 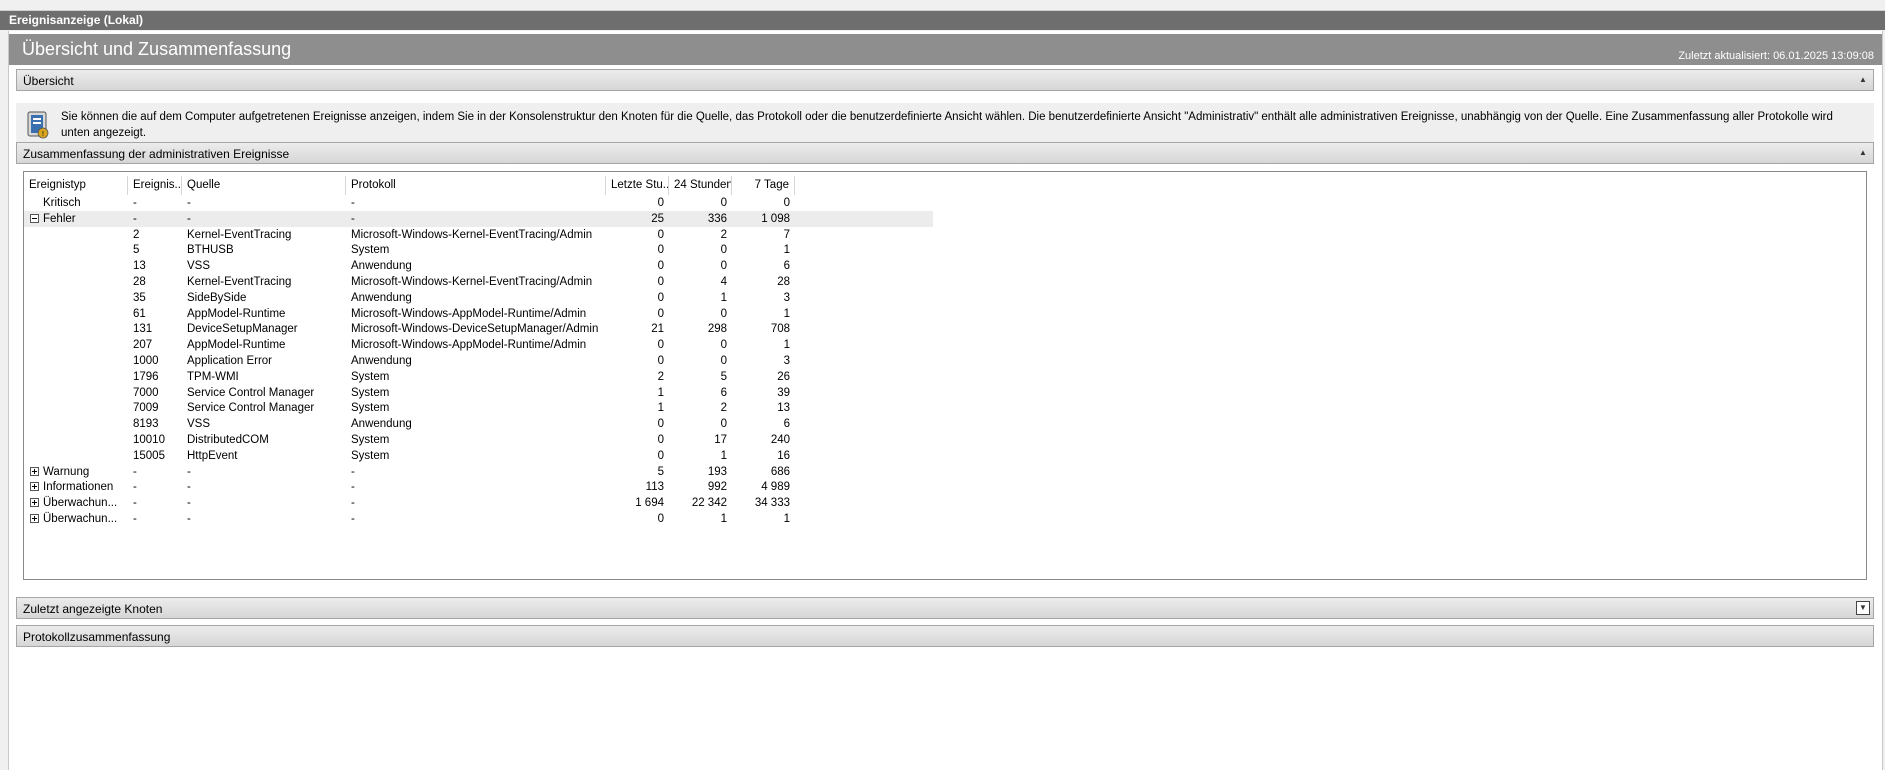 I want to click on table-row: Informationen - - - 113 992 4 989, so click(x=478, y=487).